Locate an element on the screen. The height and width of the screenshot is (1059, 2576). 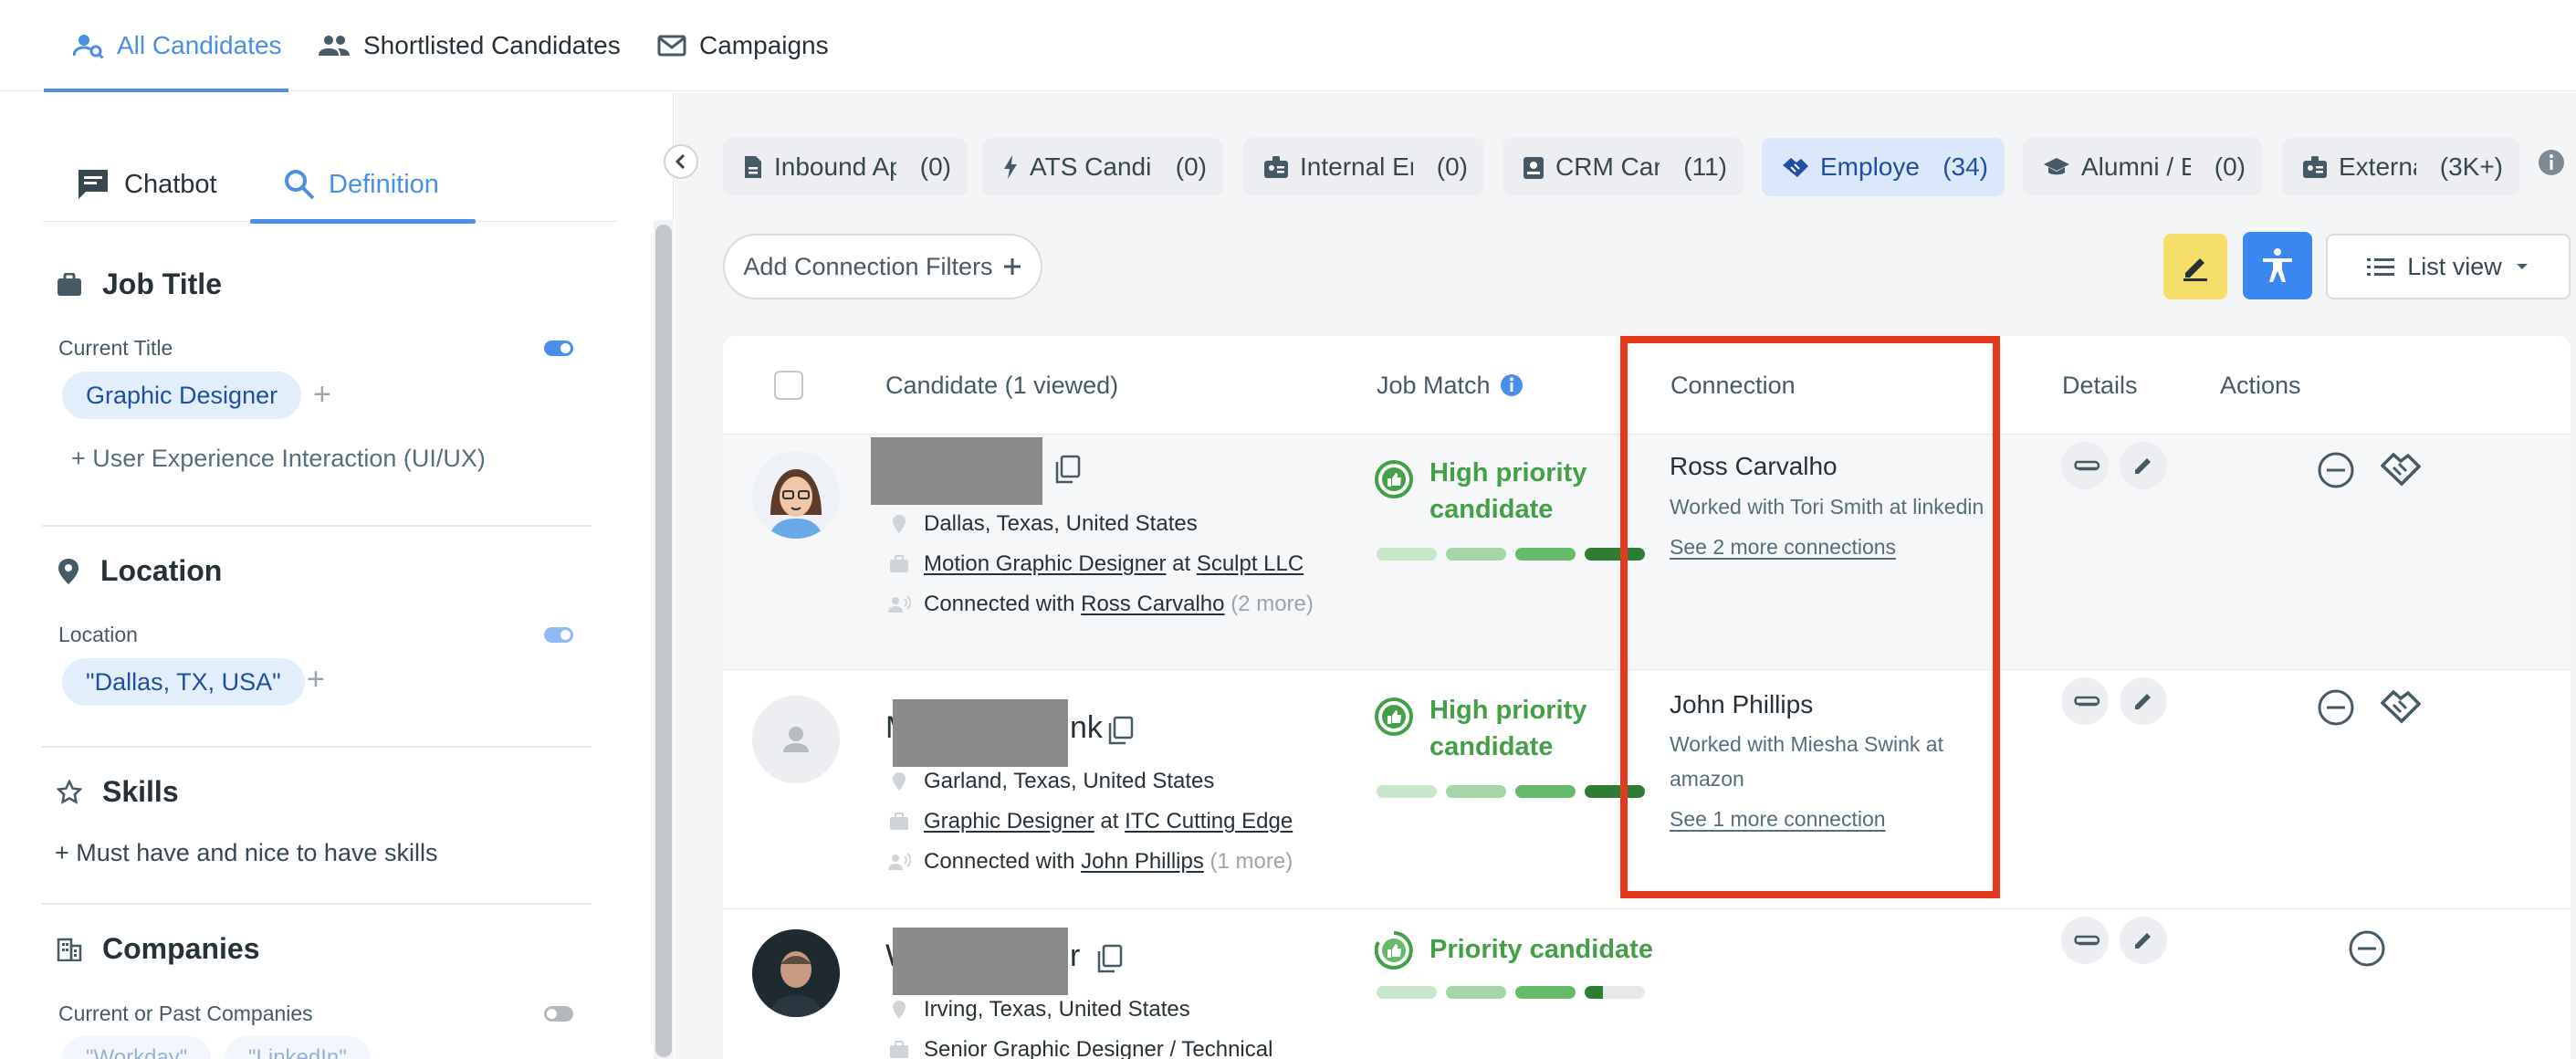
source-tab-ats: ATS Candid (0) is located at coordinates (1102, 167).